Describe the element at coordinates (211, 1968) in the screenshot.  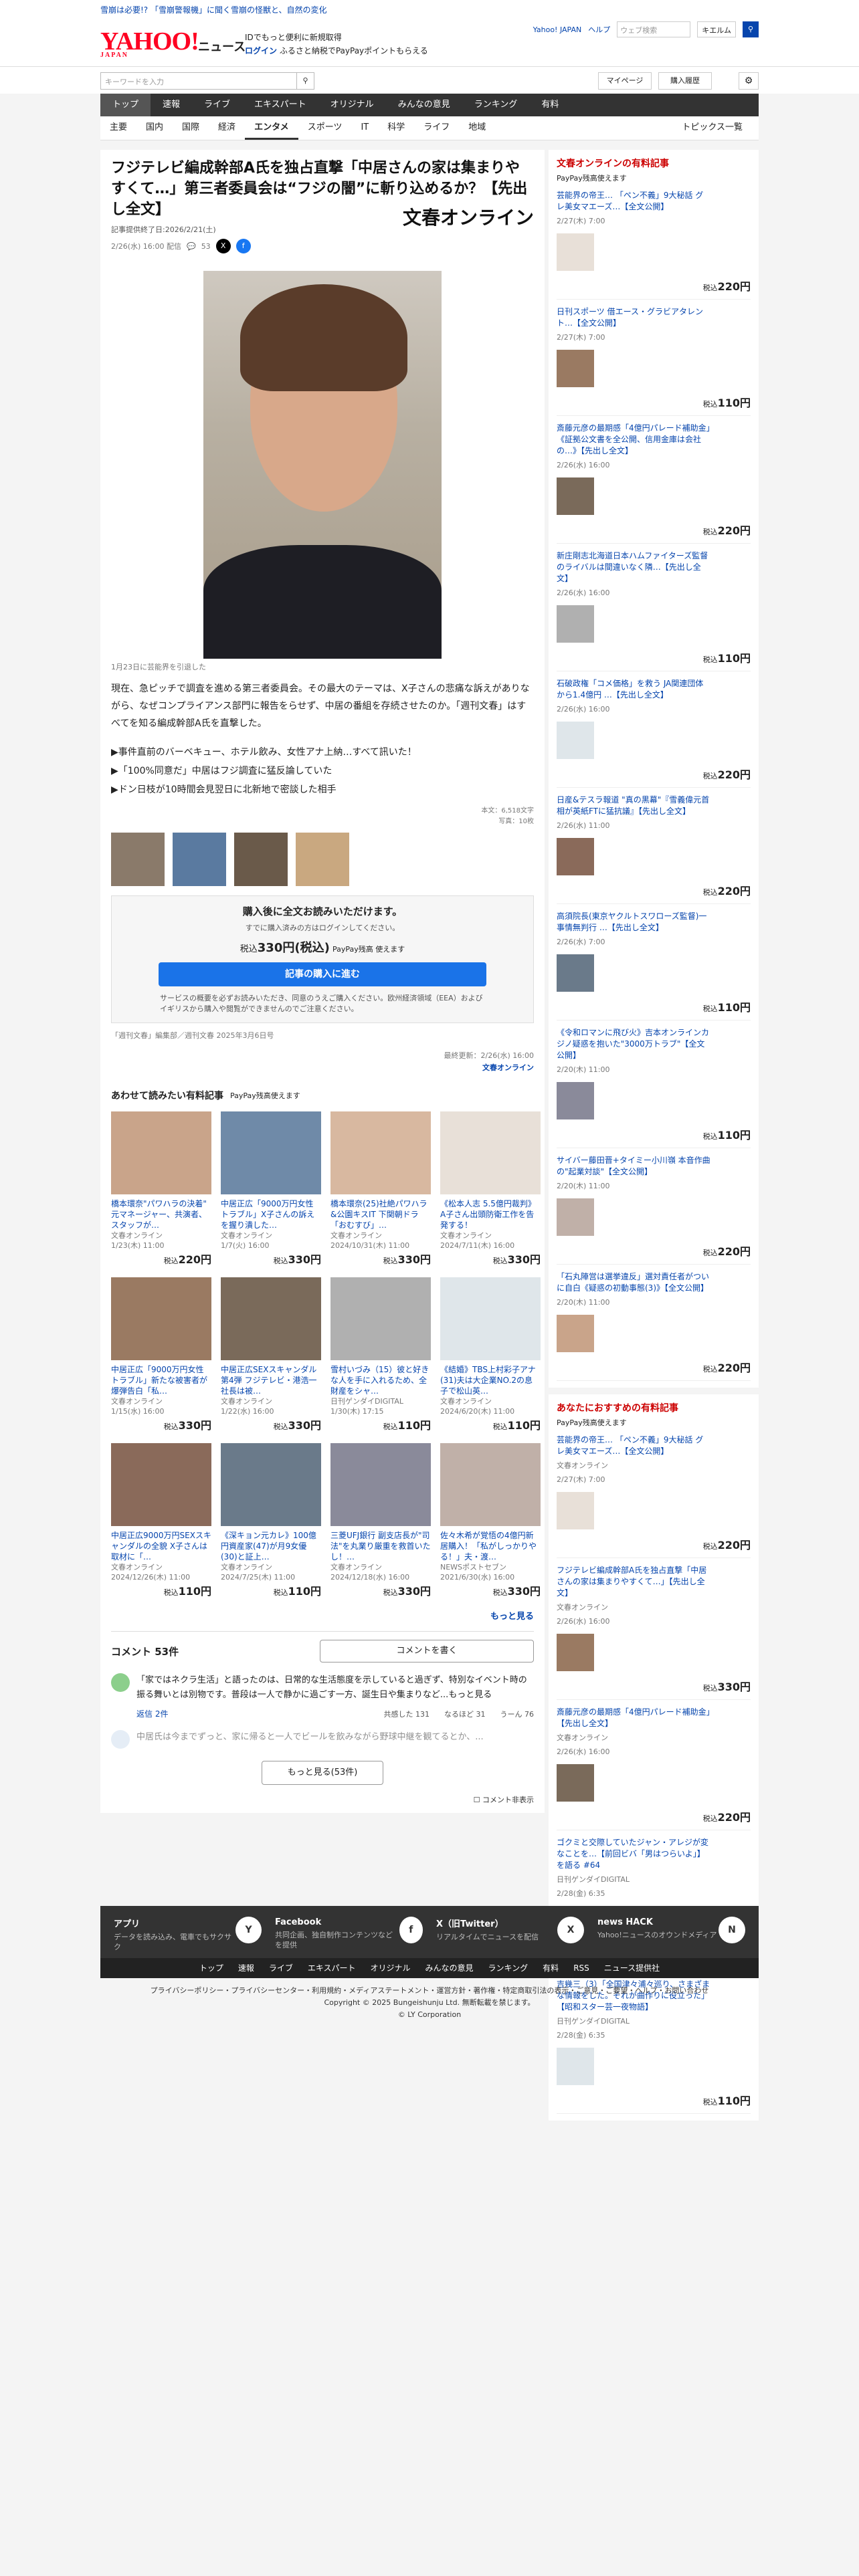
I see `footer-link: トップ` at that location.